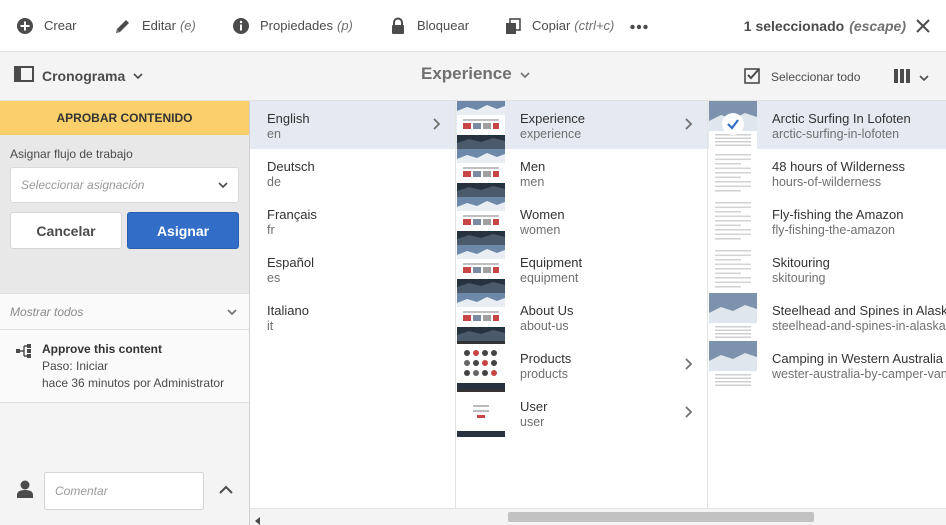 This screenshot has width=946, height=525. What do you see at coordinates (859, 310) in the screenshot?
I see `item-title: Steelhead and Spines in Alaska` at bounding box center [859, 310].